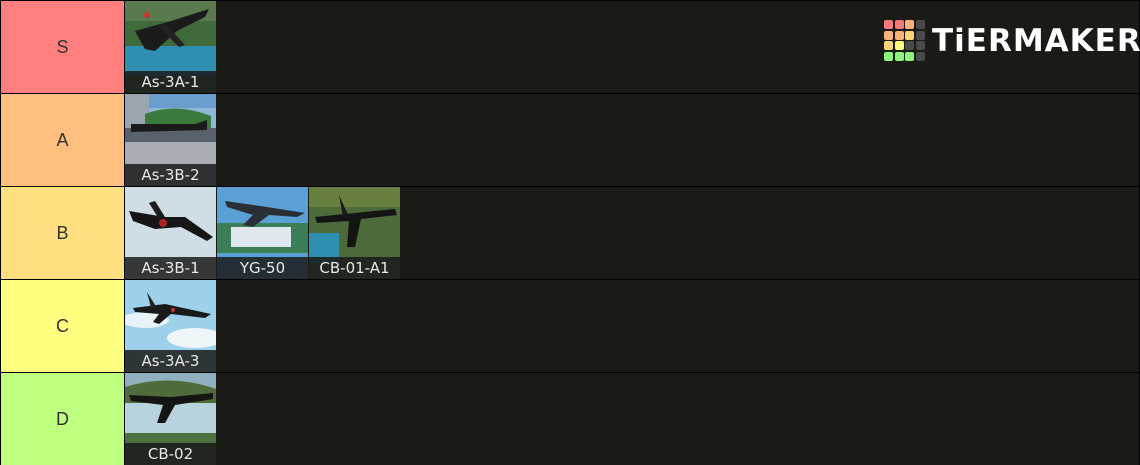  What do you see at coordinates (1036, 41) in the screenshot?
I see `logo-wordmark: TiERMAKER` at bounding box center [1036, 41].